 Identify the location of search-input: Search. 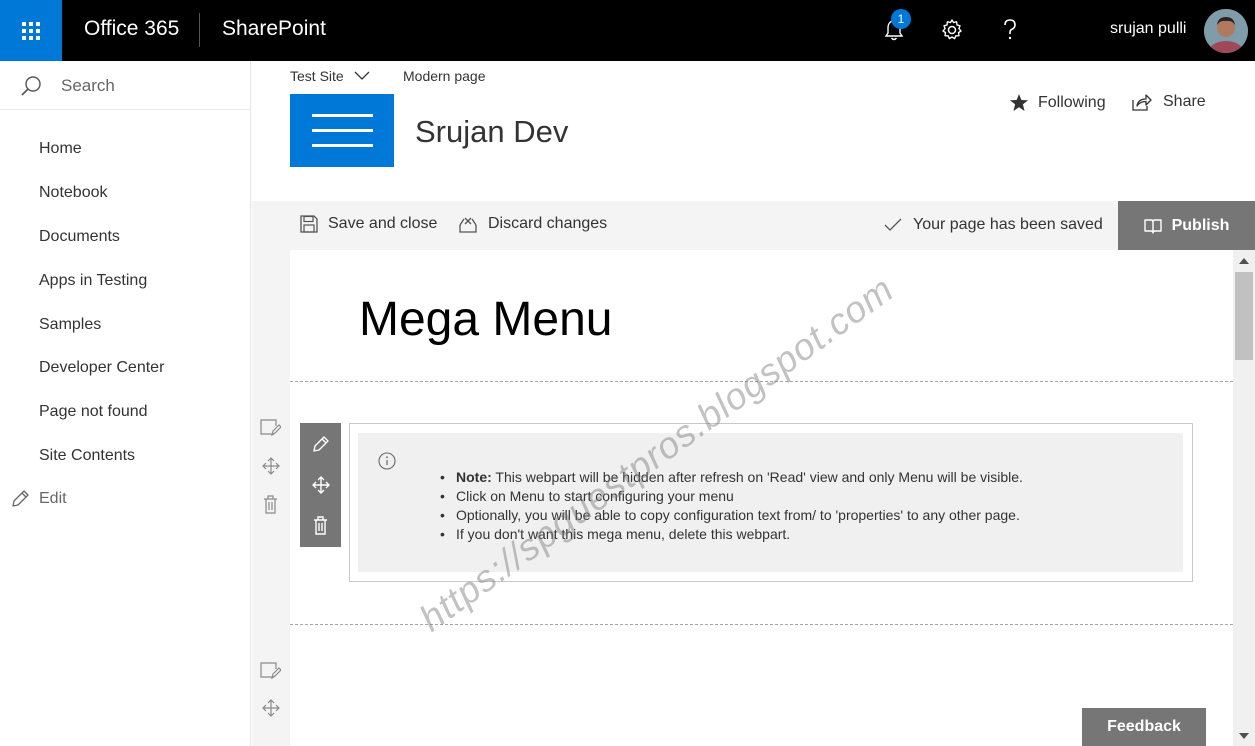
(88, 86).